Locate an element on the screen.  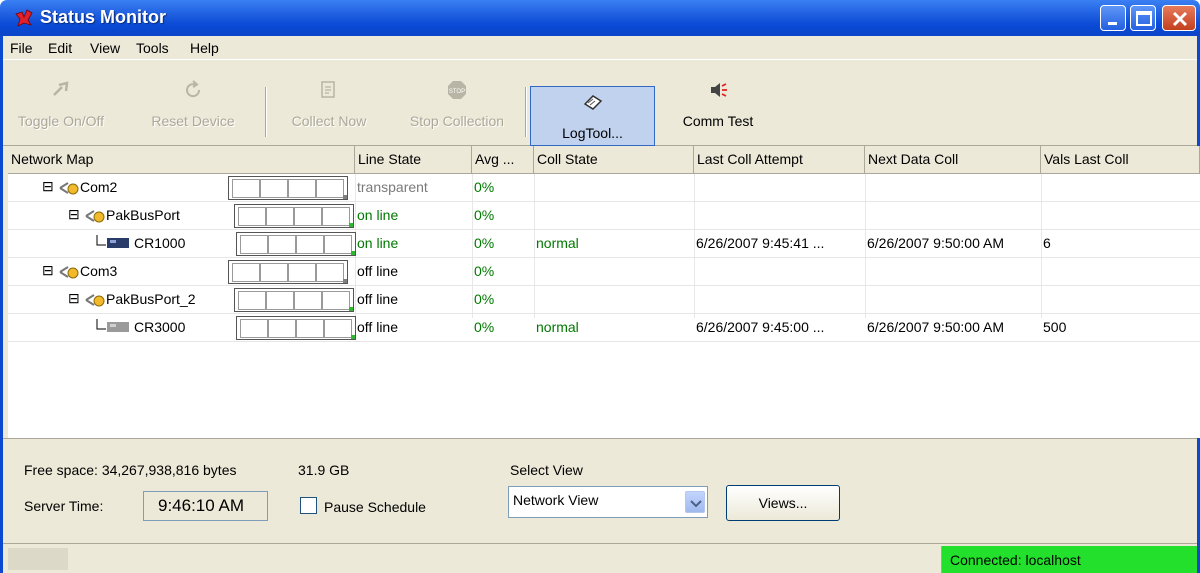
column-header-coll-state: Coll State is located at coordinates (614, 160).